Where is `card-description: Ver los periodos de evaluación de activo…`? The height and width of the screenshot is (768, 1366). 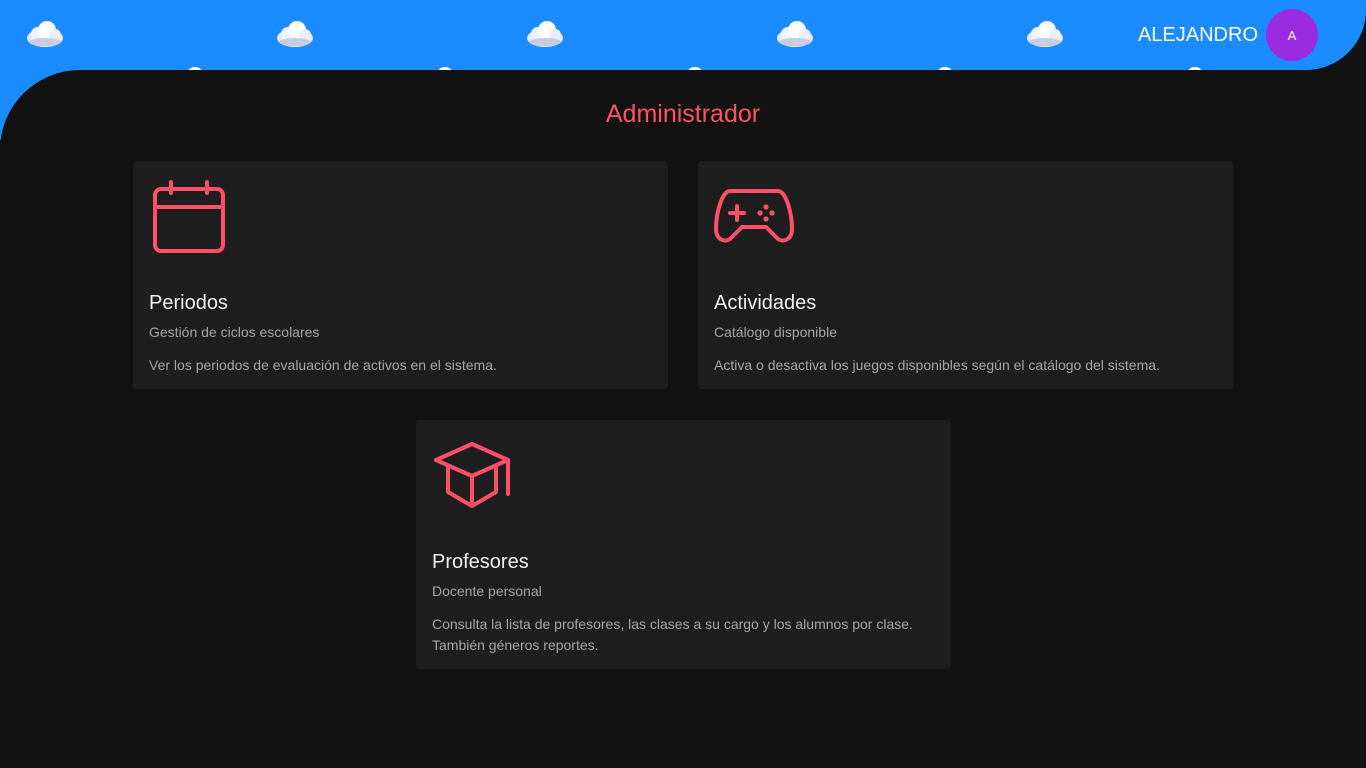
card-description: Ver los periodos de evaluación de activo… is located at coordinates (323, 365).